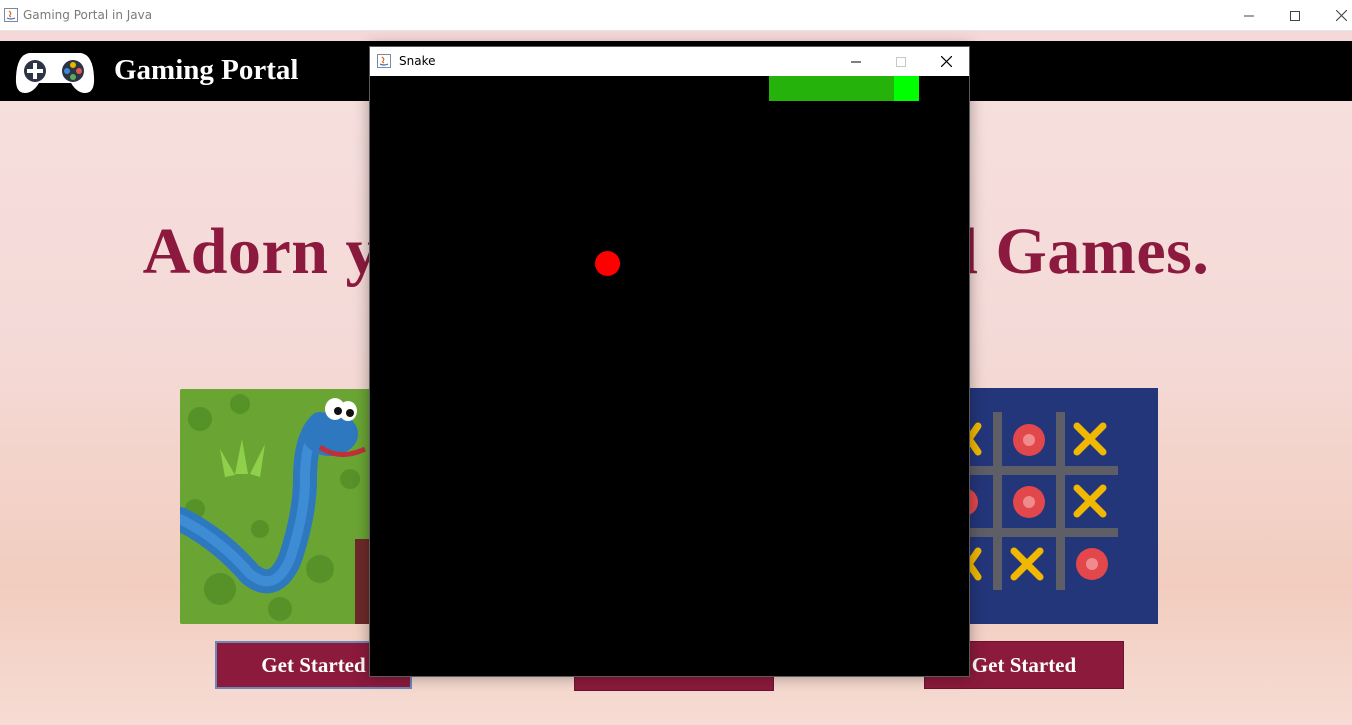 The width and height of the screenshot is (1352, 725). I want to click on snake-game-image, so click(280, 506).